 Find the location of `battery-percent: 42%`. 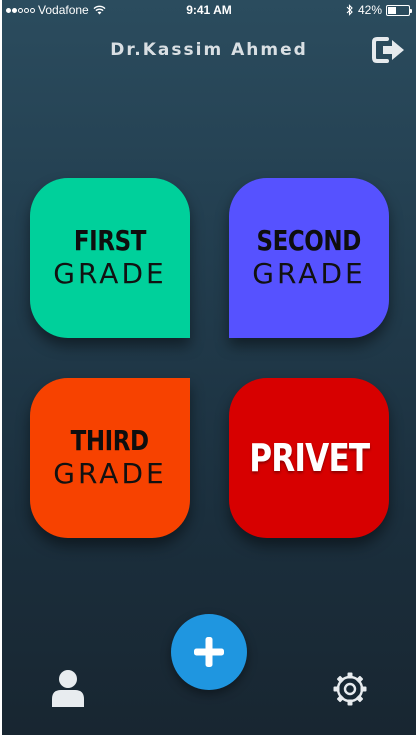

battery-percent: 42% is located at coordinates (369, 10).